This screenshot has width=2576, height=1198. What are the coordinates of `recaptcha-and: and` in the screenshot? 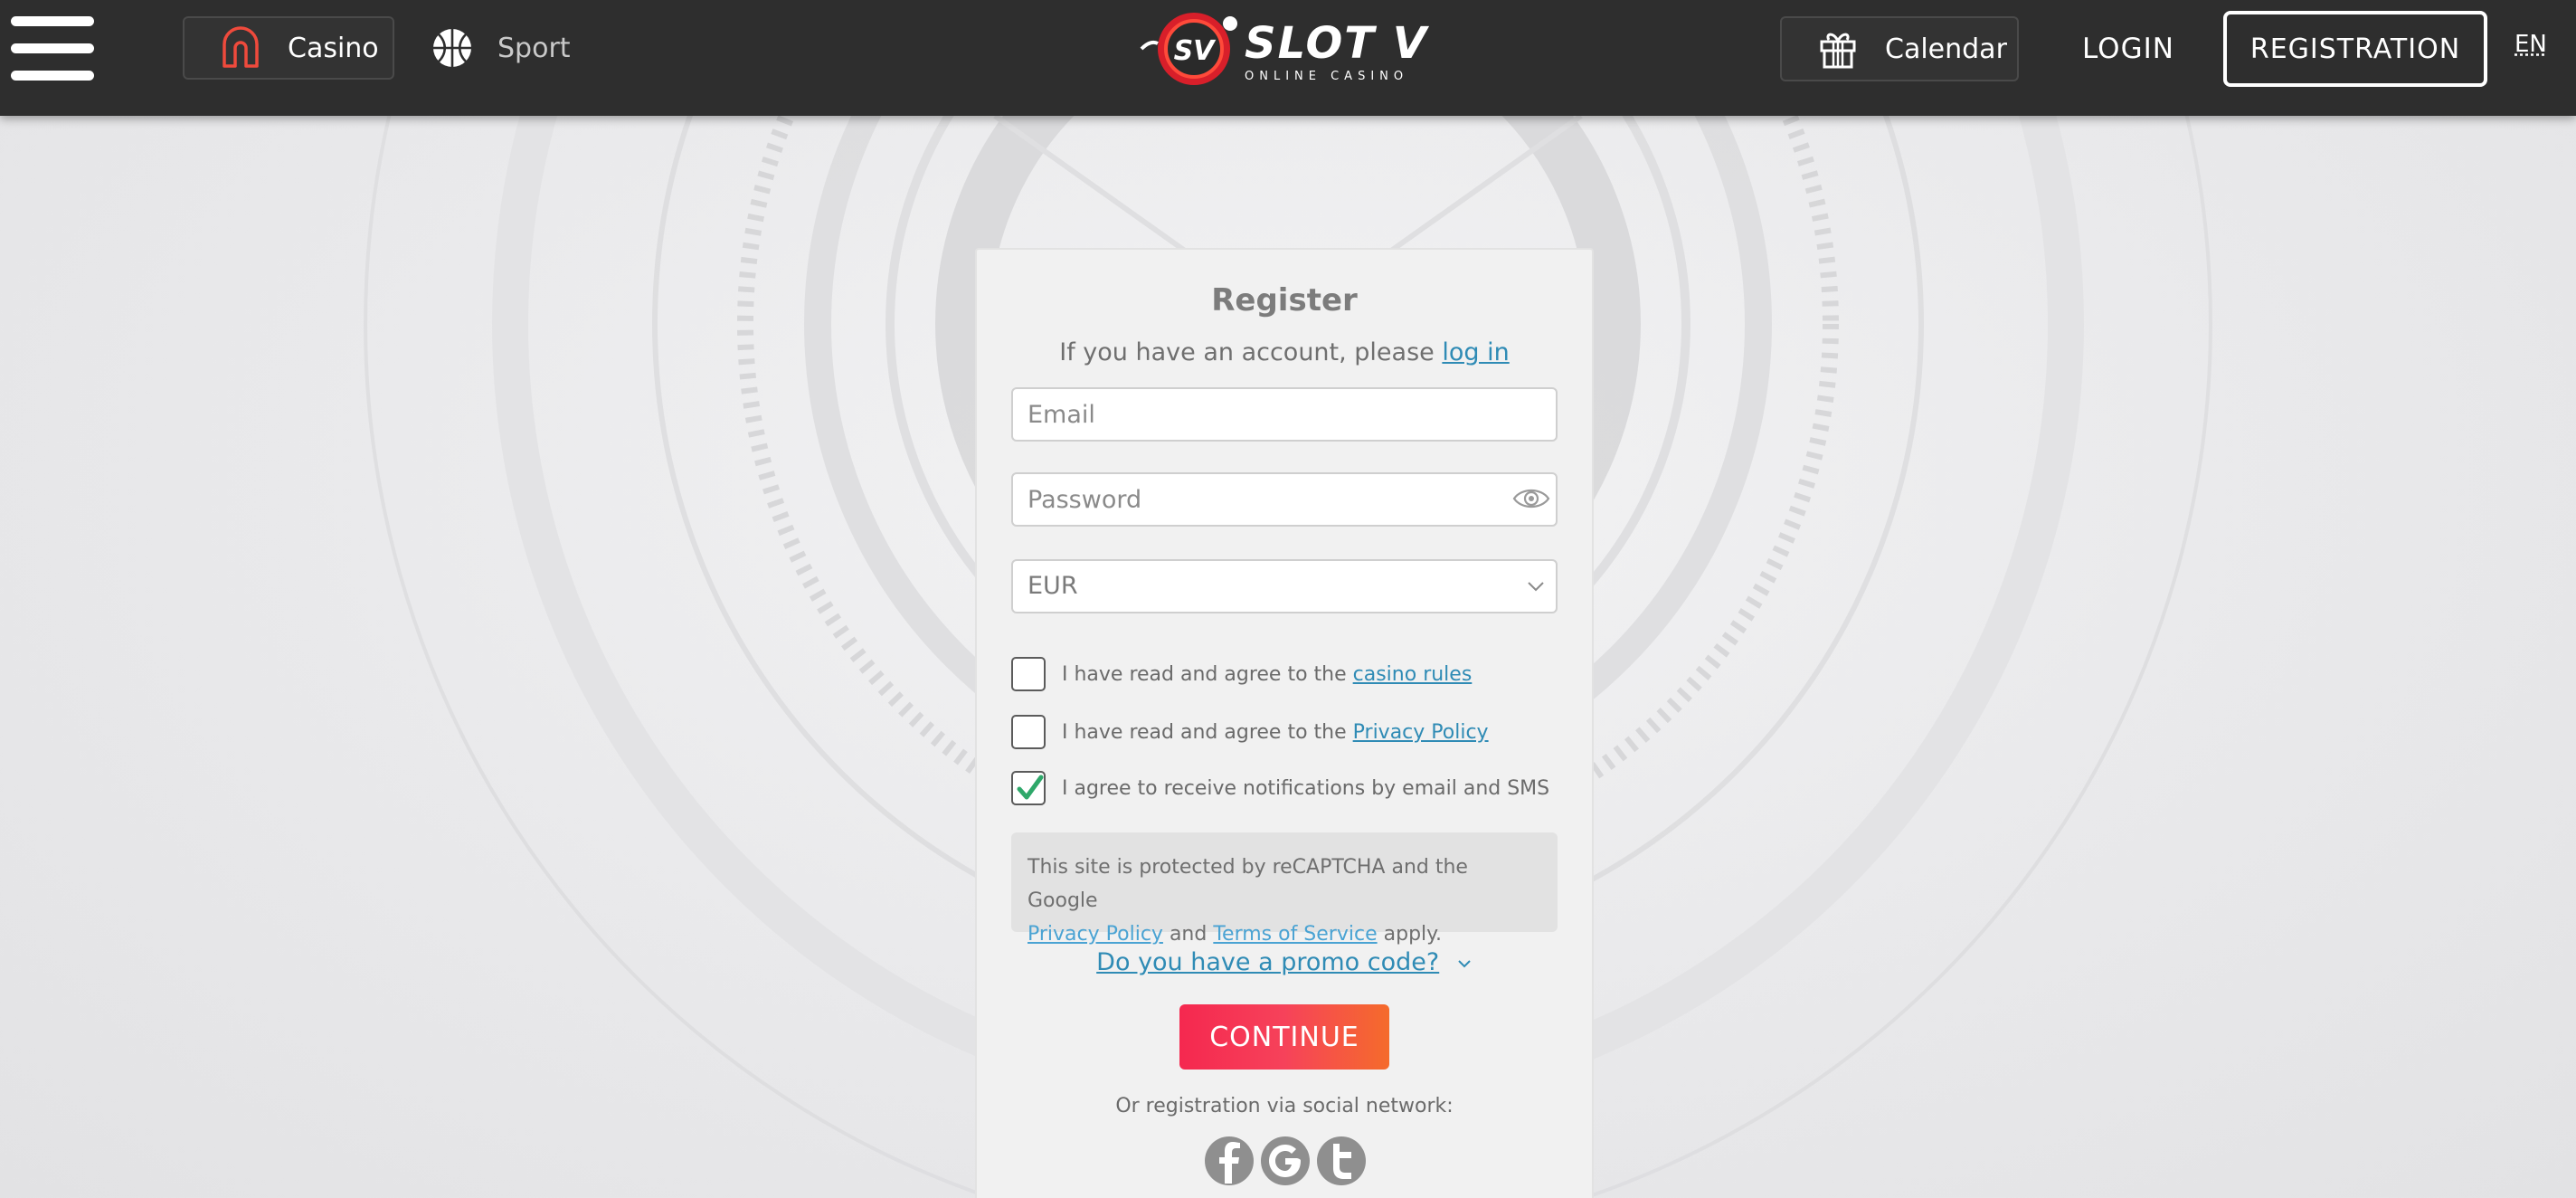 It's located at (1188, 934).